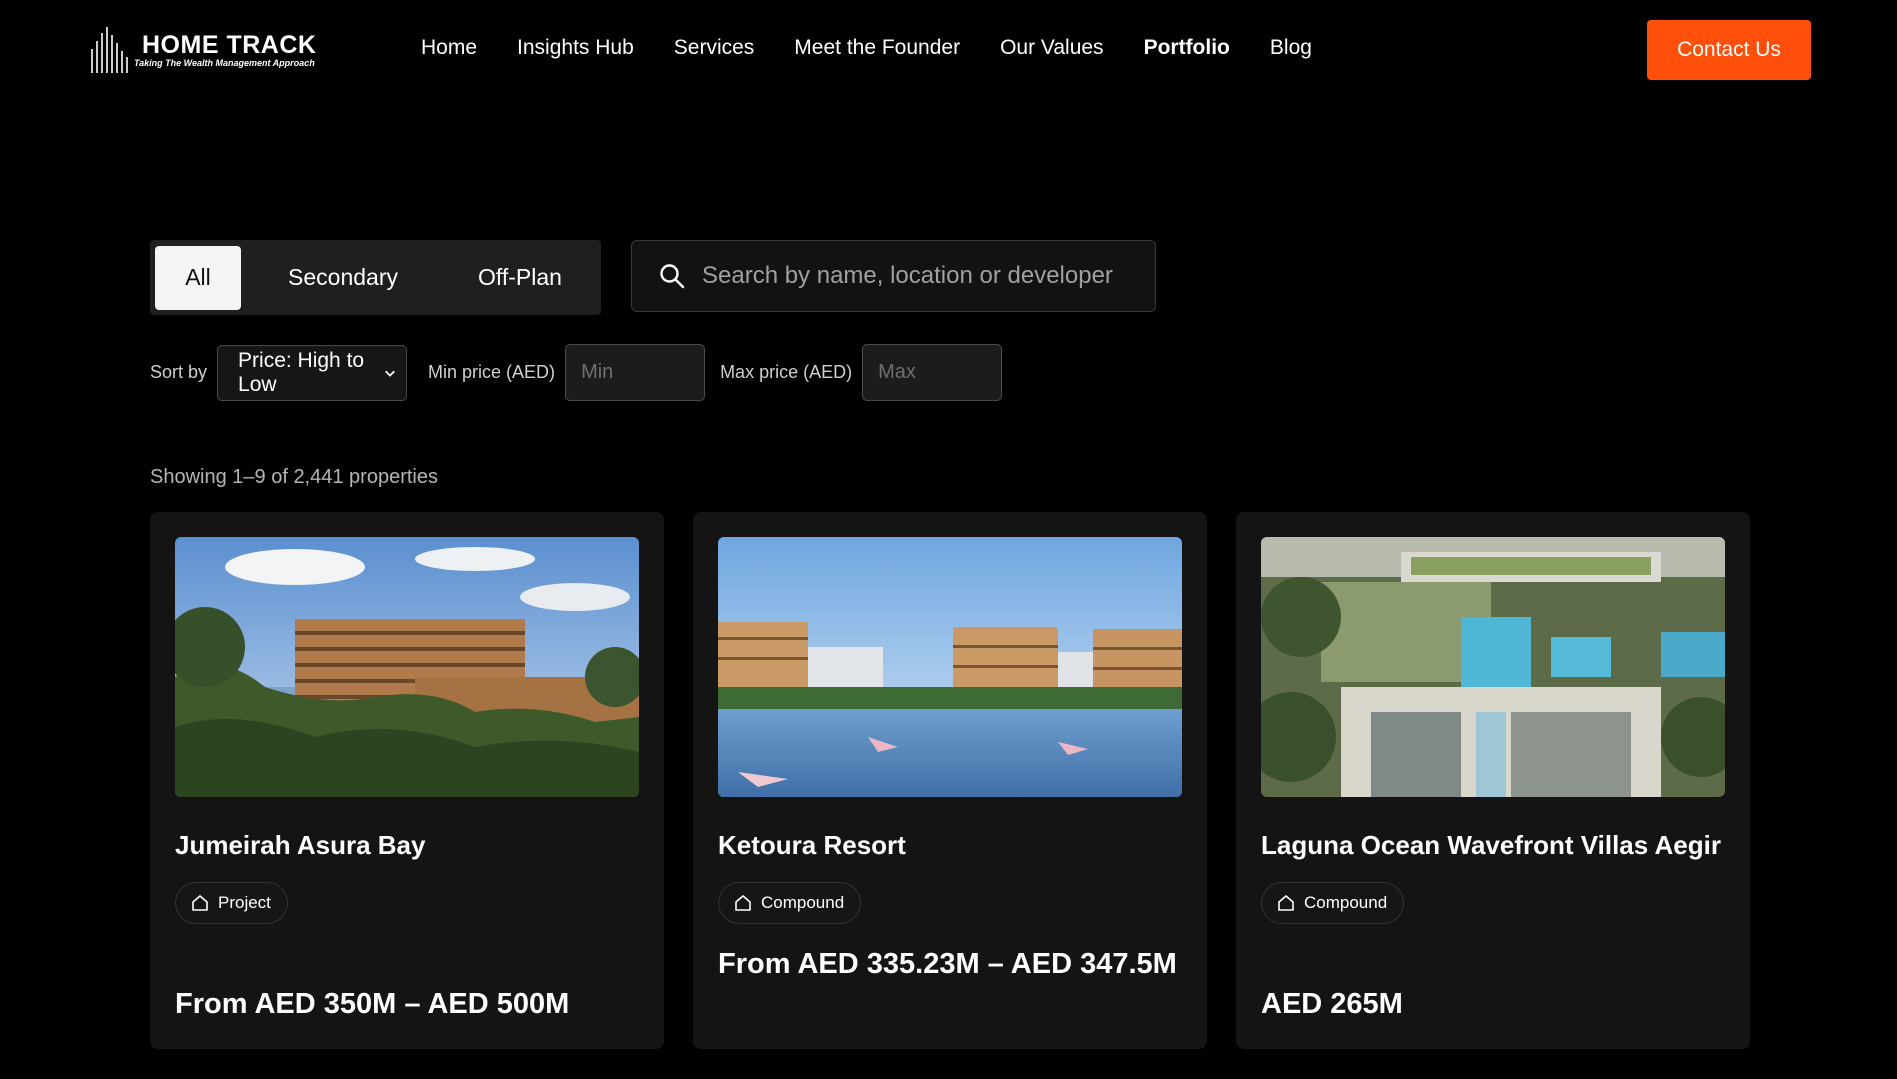 This screenshot has width=1897, height=1079. I want to click on brand-title: HOME TRACK, so click(229, 44).